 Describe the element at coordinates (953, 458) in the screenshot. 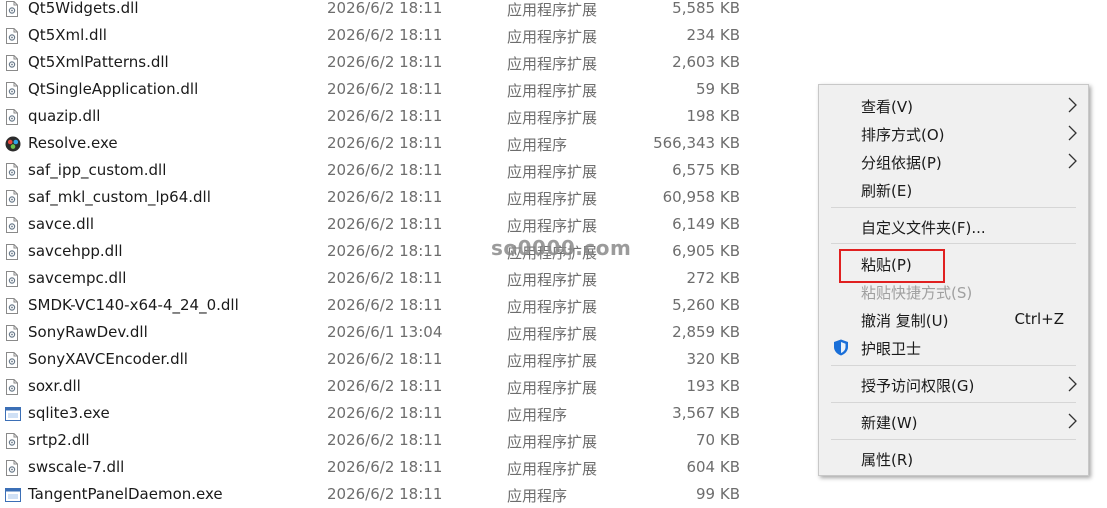

I see `menu-item-properties: 属性(R)` at that location.